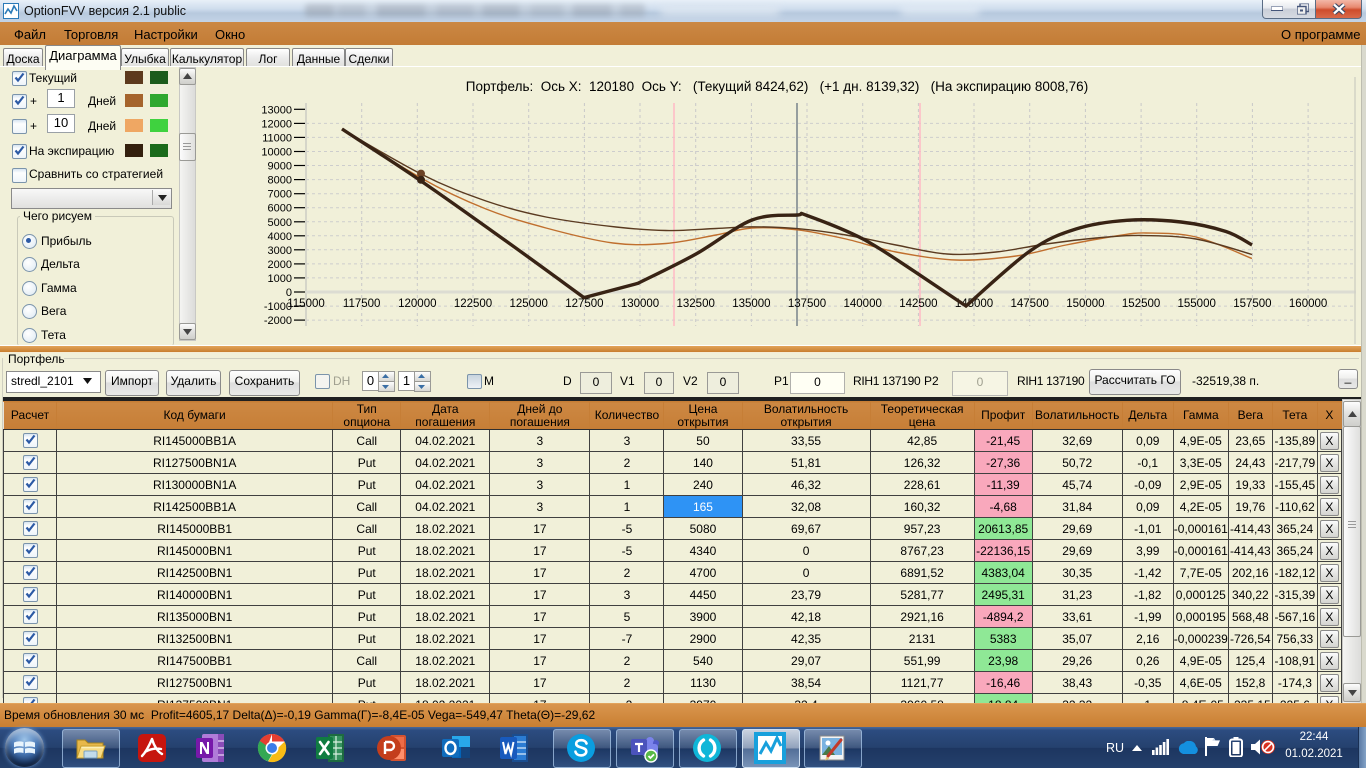 The width and height of the screenshot is (1366, 768). I want to click on svg-text: 155000, so click(1197, 304).